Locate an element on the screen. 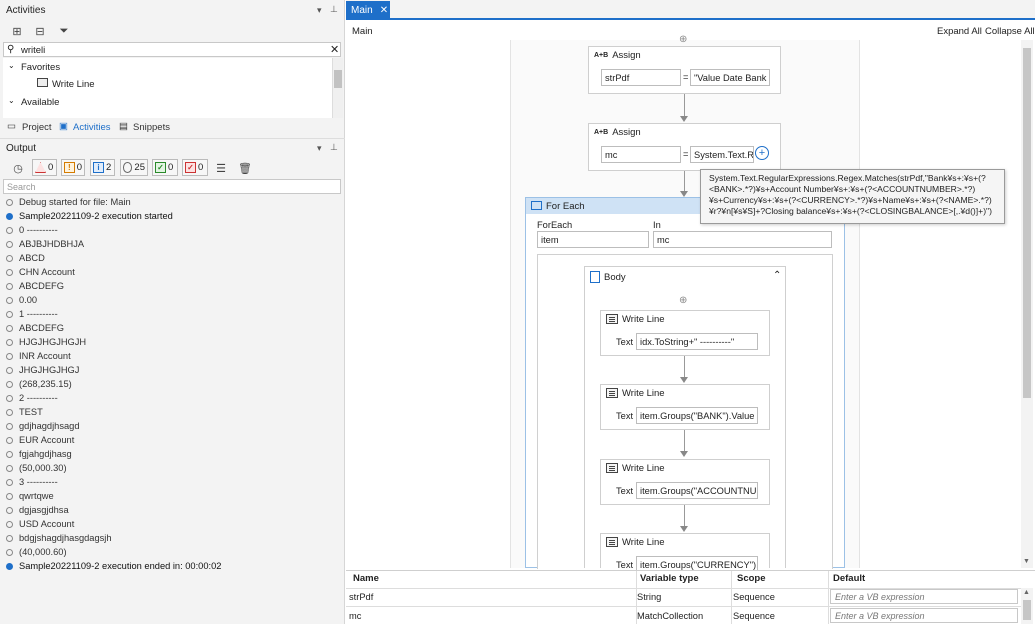 Image resolution: width=1035 pixels, height=624 pixels. tab-snippets: Snippets is located at coordinates (151, 127).